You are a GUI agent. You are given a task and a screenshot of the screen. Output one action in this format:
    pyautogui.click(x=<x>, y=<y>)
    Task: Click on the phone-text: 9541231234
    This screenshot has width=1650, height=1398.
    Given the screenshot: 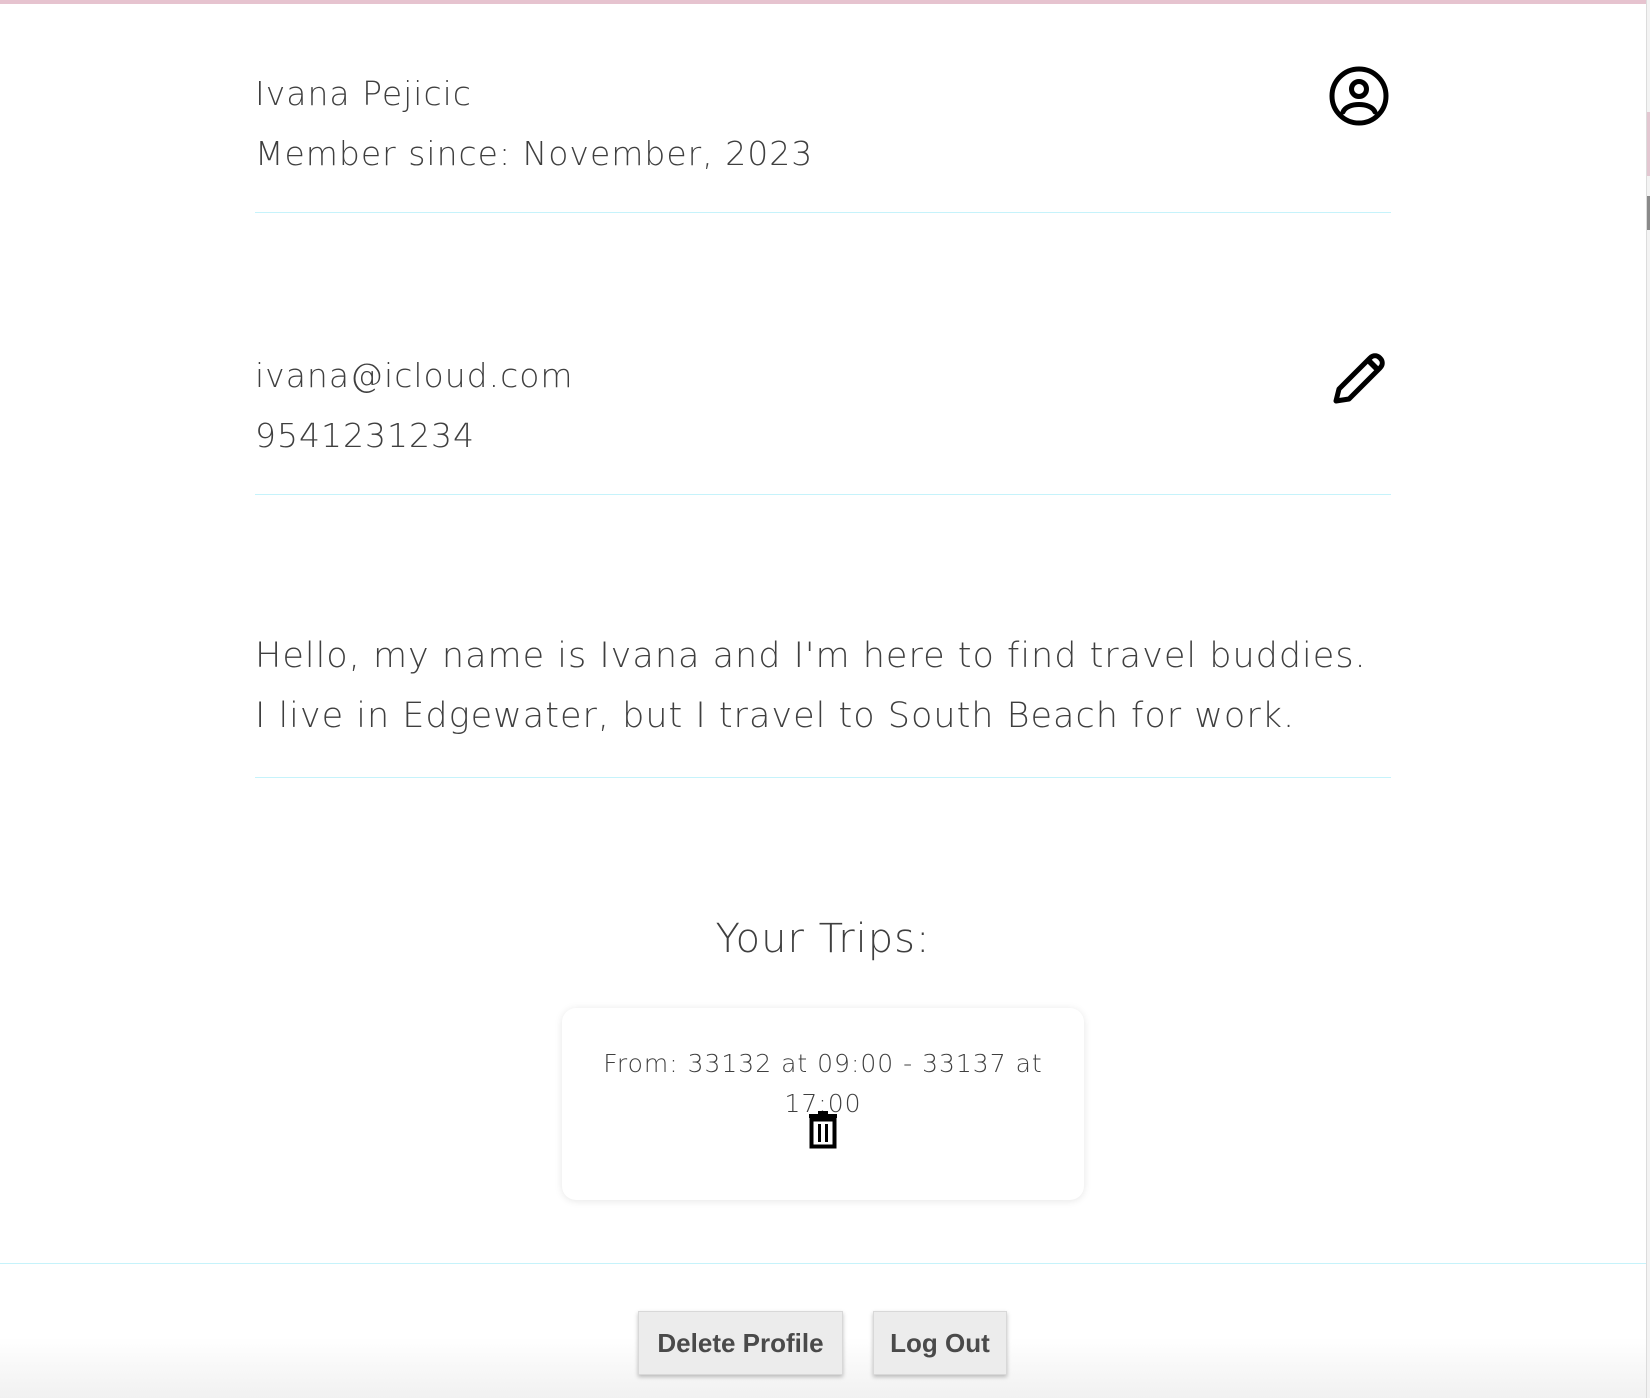 What is the action you would take?
    pyautogui.click(x=365, y=435)
    